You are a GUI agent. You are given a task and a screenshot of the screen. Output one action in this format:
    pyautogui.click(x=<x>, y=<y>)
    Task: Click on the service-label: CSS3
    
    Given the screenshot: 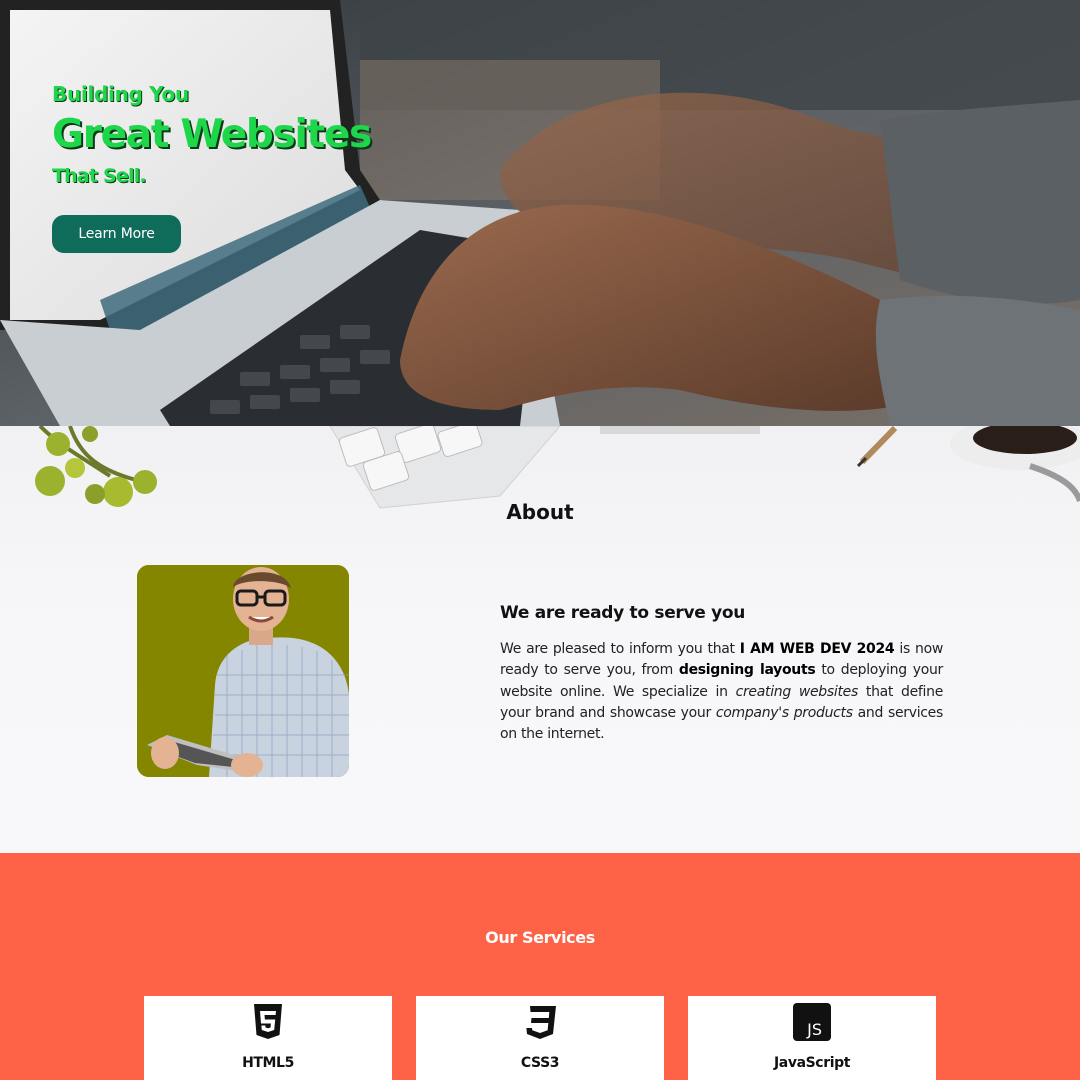 What is the action you would take?
    pyautogui.click(x=540, y=1063)
    